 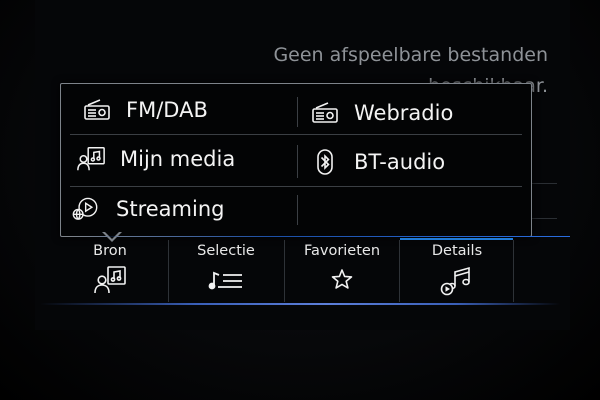 I want to click on tab-bron: Bron, so click(x=110, y=270).